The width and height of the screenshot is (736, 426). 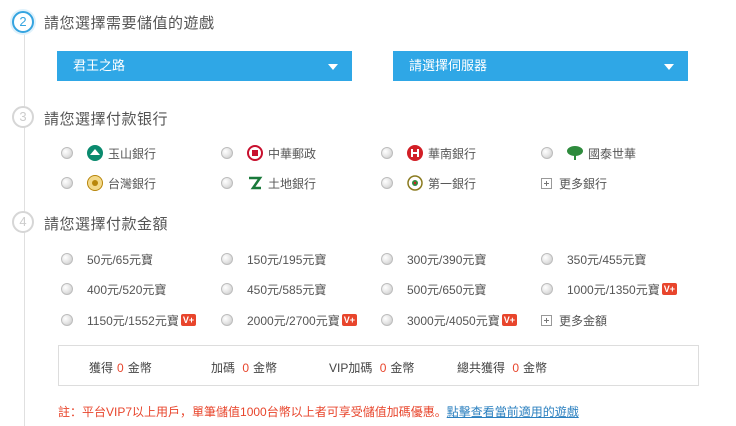 I want to click on bank-label: 台灣銀行, so click(x=132, y=183).